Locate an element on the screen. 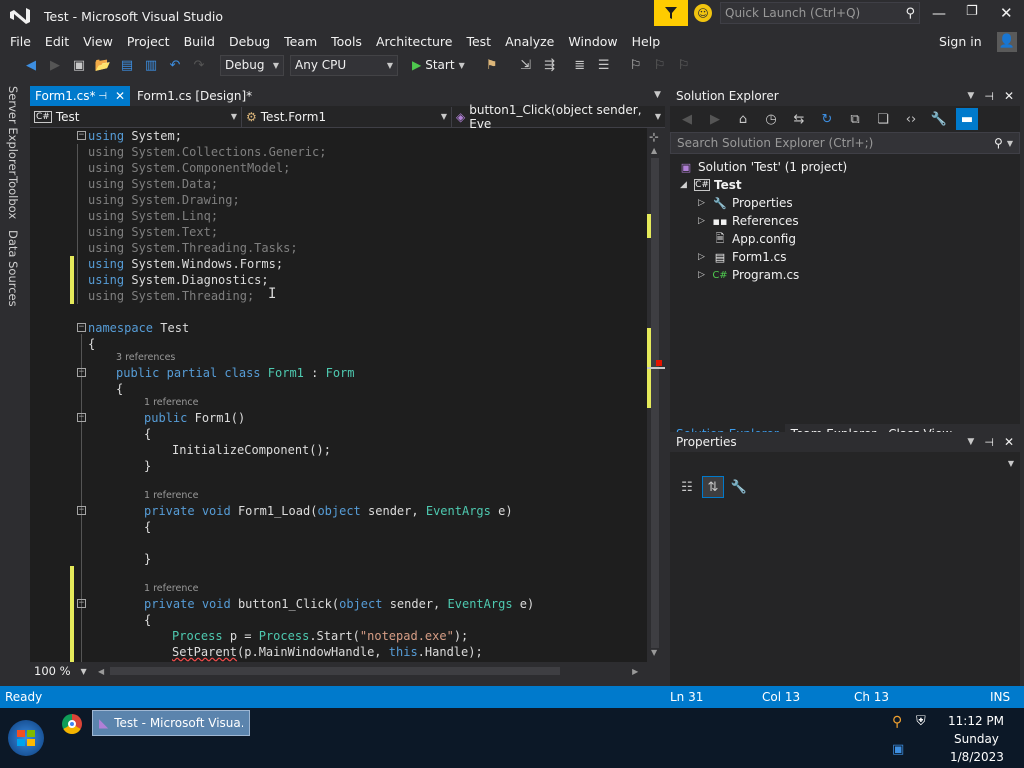  codelens-references: 3 references is located at coordinates (145, 357).